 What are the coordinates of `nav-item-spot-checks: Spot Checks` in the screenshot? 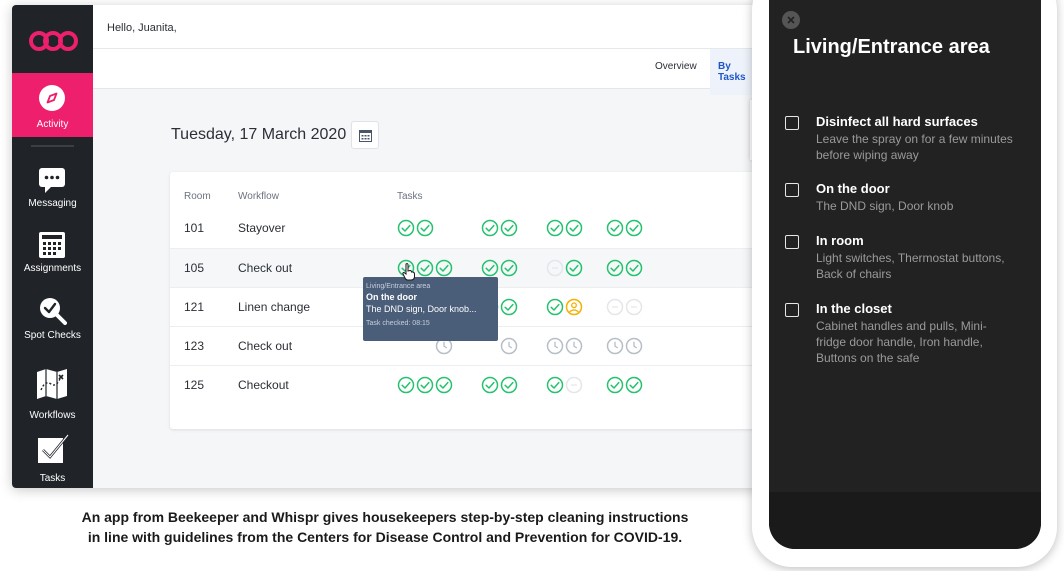 It's located at (52, 326).